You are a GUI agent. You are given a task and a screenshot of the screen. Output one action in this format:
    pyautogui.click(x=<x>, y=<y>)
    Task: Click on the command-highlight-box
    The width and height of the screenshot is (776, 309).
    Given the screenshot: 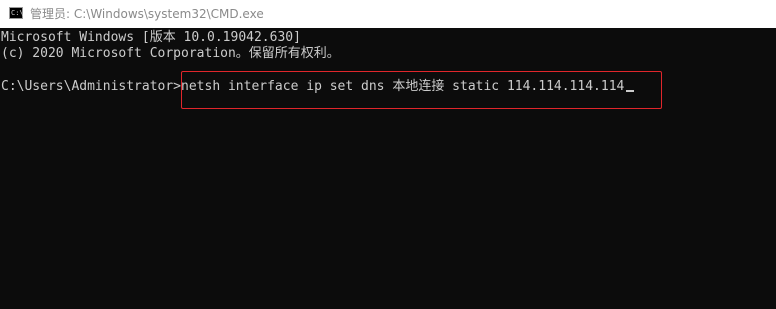 What is the action you would take?
    pyautogui.click(x=421, y=90)
    